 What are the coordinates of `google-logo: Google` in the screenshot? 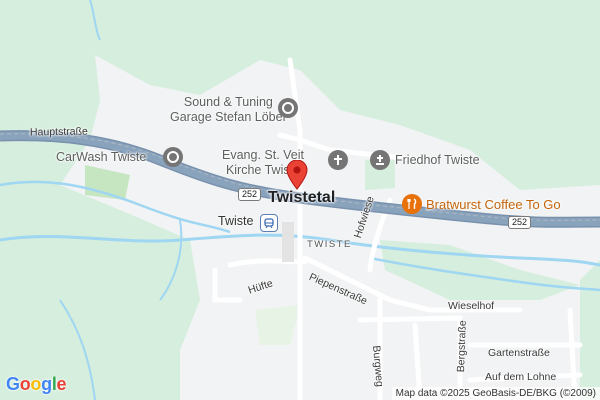 It's located at (36, 384).